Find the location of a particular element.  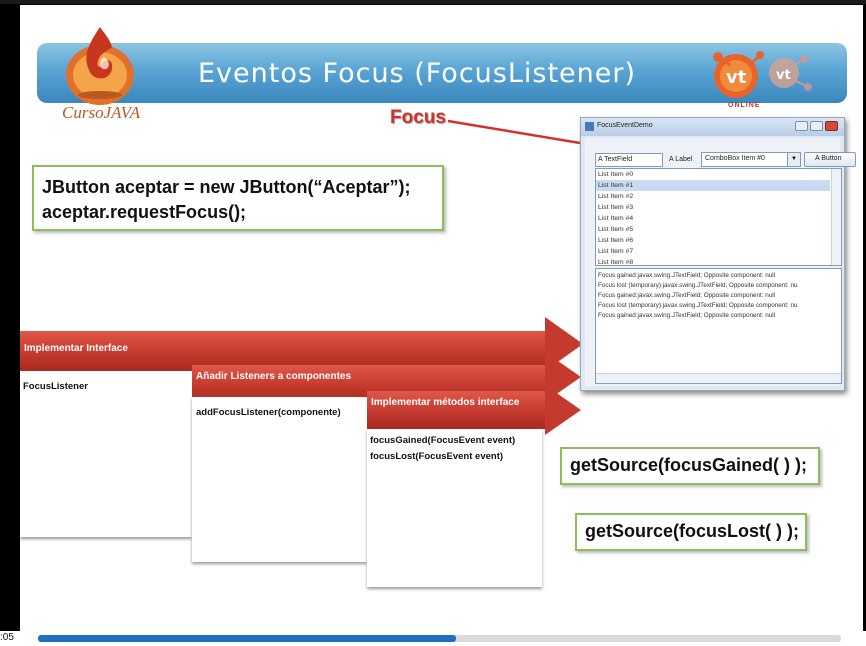

list-item: List Item #1 is located at coordinates (615, 185).